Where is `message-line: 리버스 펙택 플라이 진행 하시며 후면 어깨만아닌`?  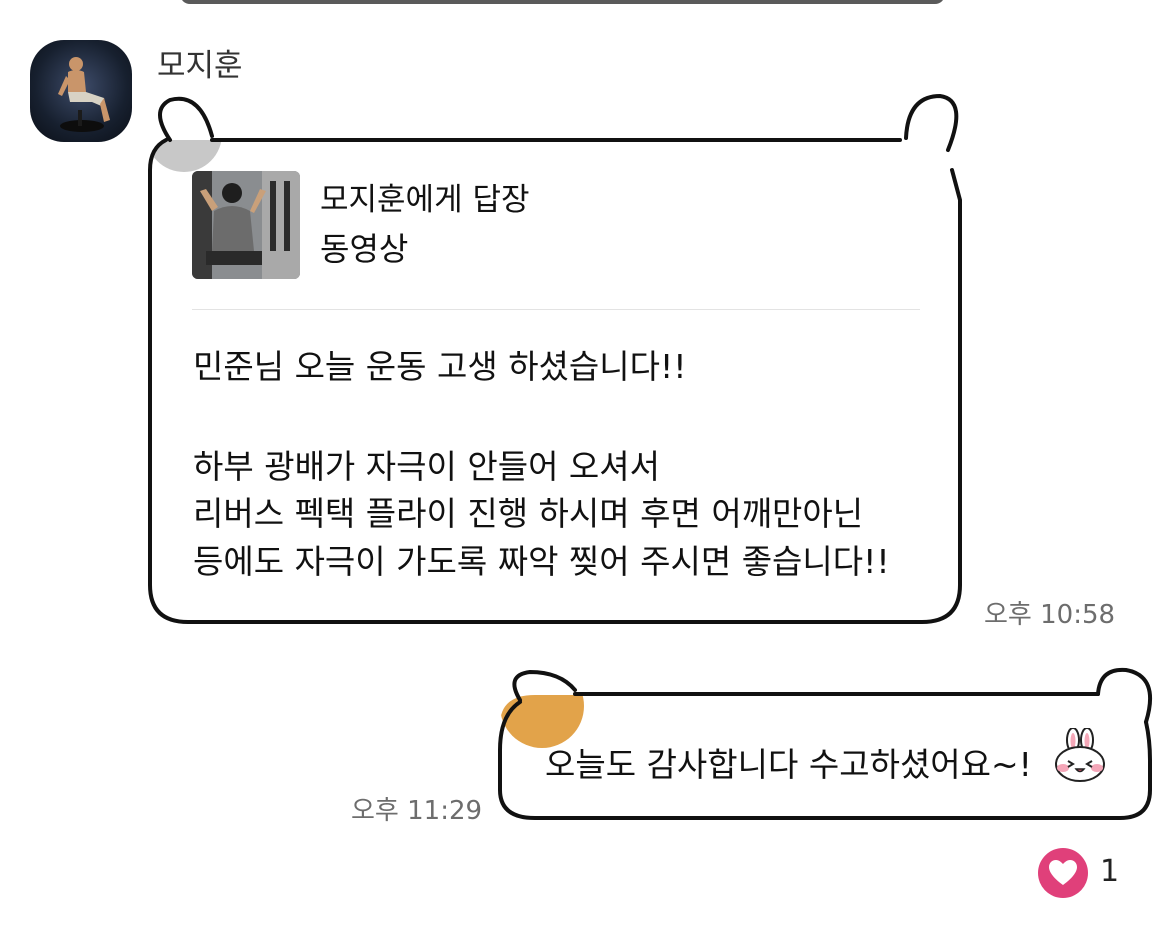 message-line: 리버스 펙택 플라이 진행 하시며 후면 어깨만아닌 is located at coordinates (528, 513).